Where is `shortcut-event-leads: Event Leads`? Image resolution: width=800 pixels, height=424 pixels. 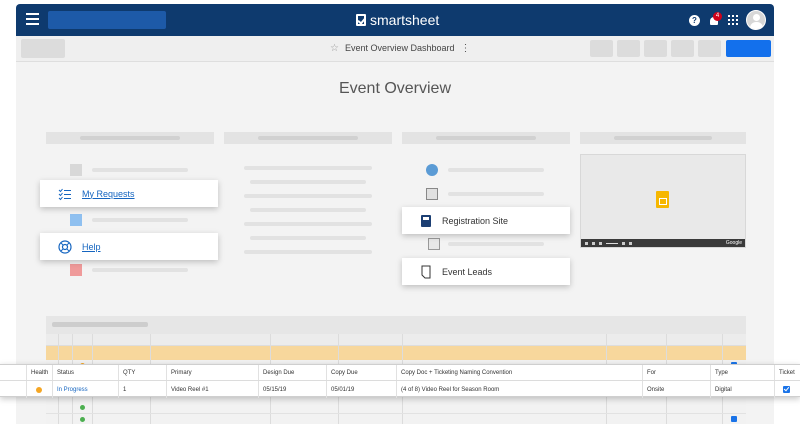 shortcut-event-leads: Event Leads is located at coordinates (486, 271).